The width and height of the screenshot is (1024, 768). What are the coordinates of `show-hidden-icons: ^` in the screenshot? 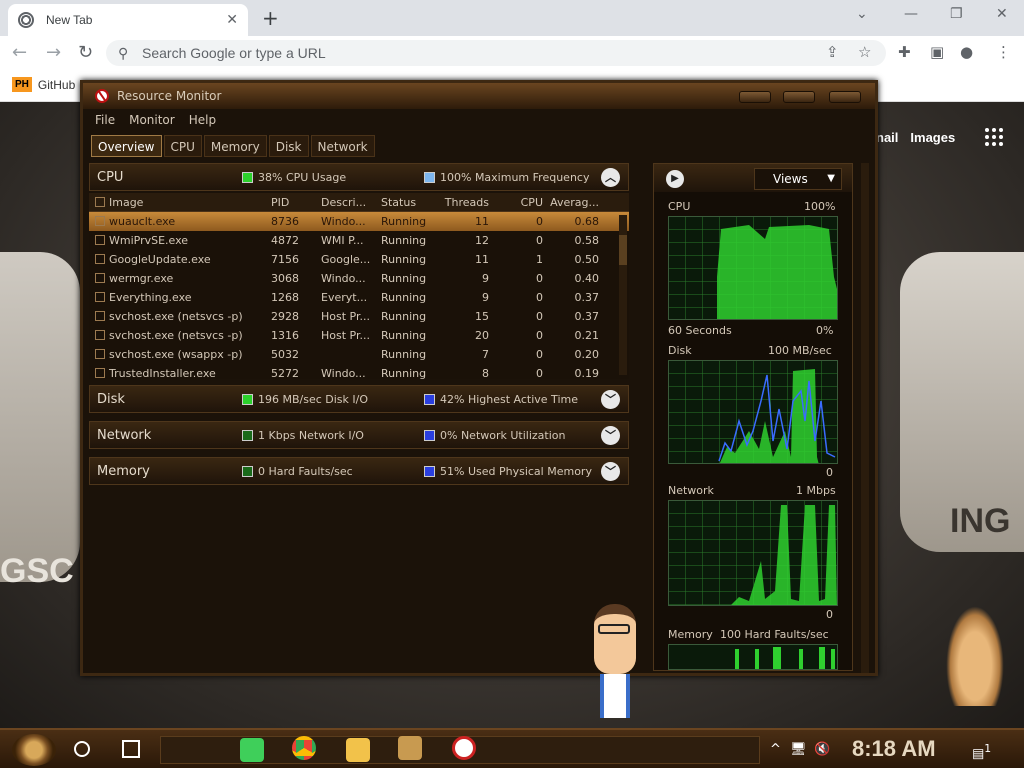 It's located at (775, 749).